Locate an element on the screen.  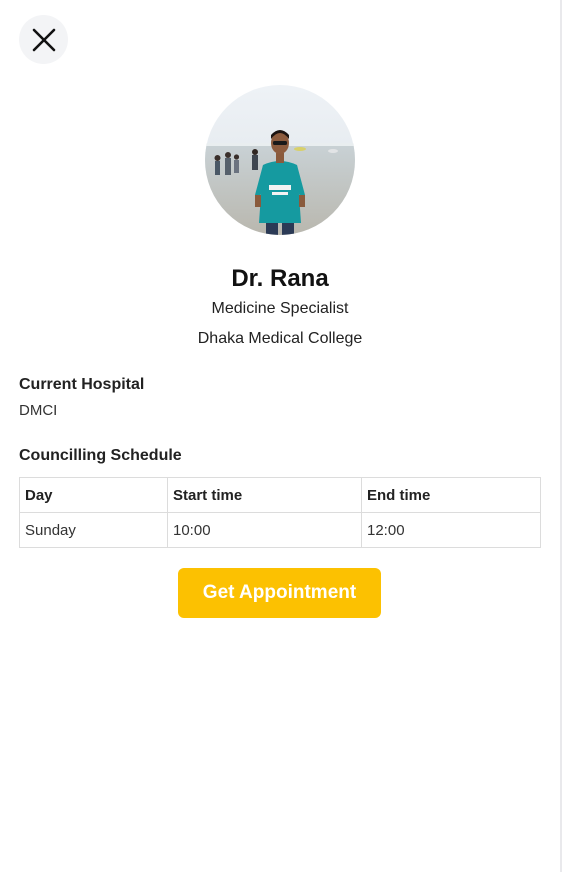
column-header-start-time: Start time is located at coordinates (264, 495).